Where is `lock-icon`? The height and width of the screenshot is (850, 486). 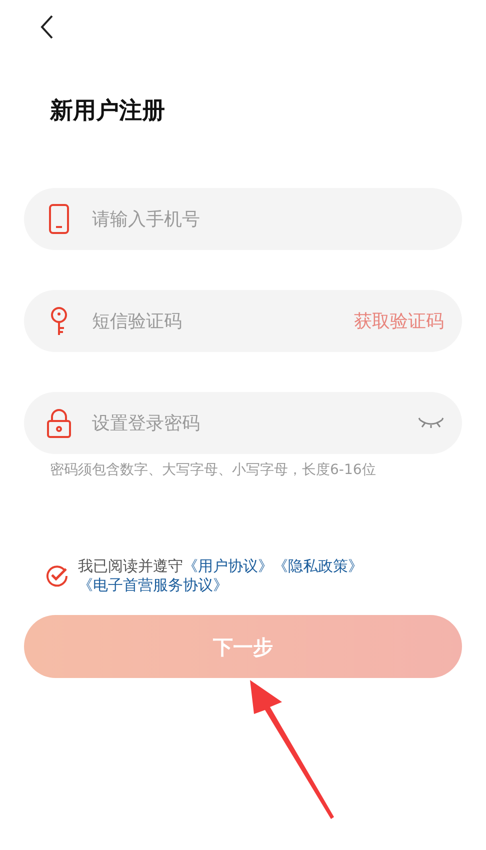 lock-icon is located at coordinates (59, 423).